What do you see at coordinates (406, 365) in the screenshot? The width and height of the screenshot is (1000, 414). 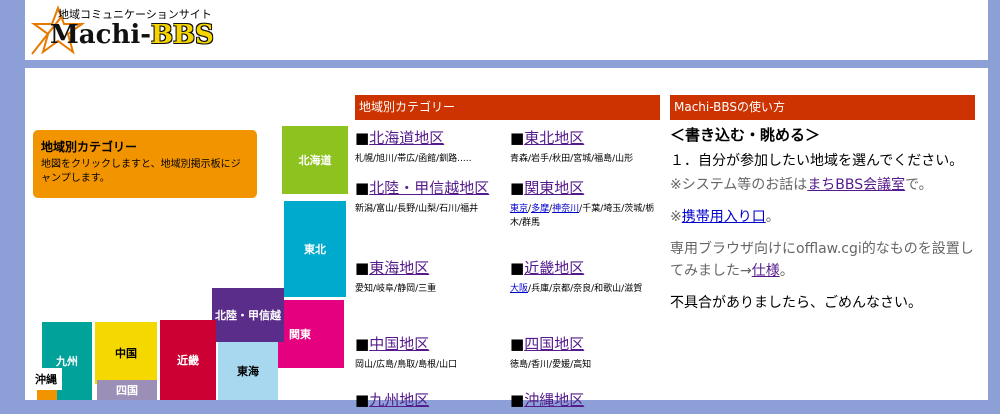 I see `sub-area-text: 岡山/広島/鳥取/島根/山口` at bounding box center [406, 365].